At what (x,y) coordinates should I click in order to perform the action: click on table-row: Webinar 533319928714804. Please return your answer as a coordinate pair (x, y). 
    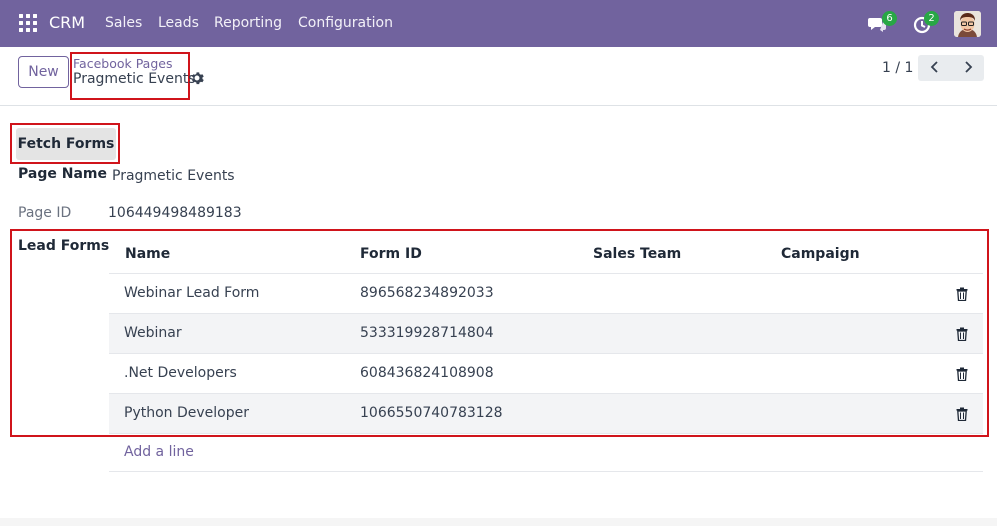
    Looking at the image, I should click on (546, 333).